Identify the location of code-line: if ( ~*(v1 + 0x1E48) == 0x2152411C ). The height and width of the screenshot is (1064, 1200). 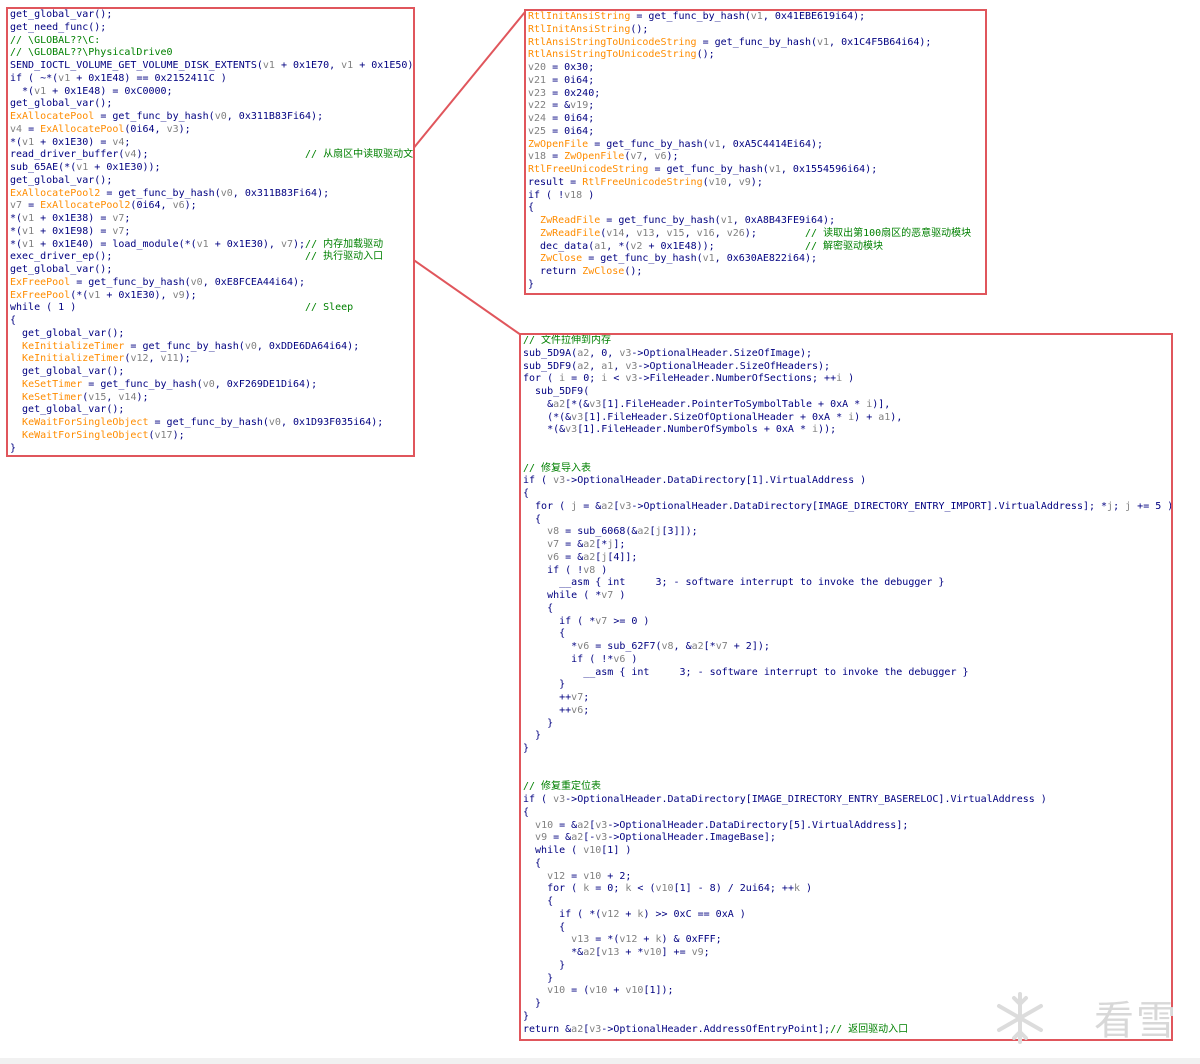
(118, 78).